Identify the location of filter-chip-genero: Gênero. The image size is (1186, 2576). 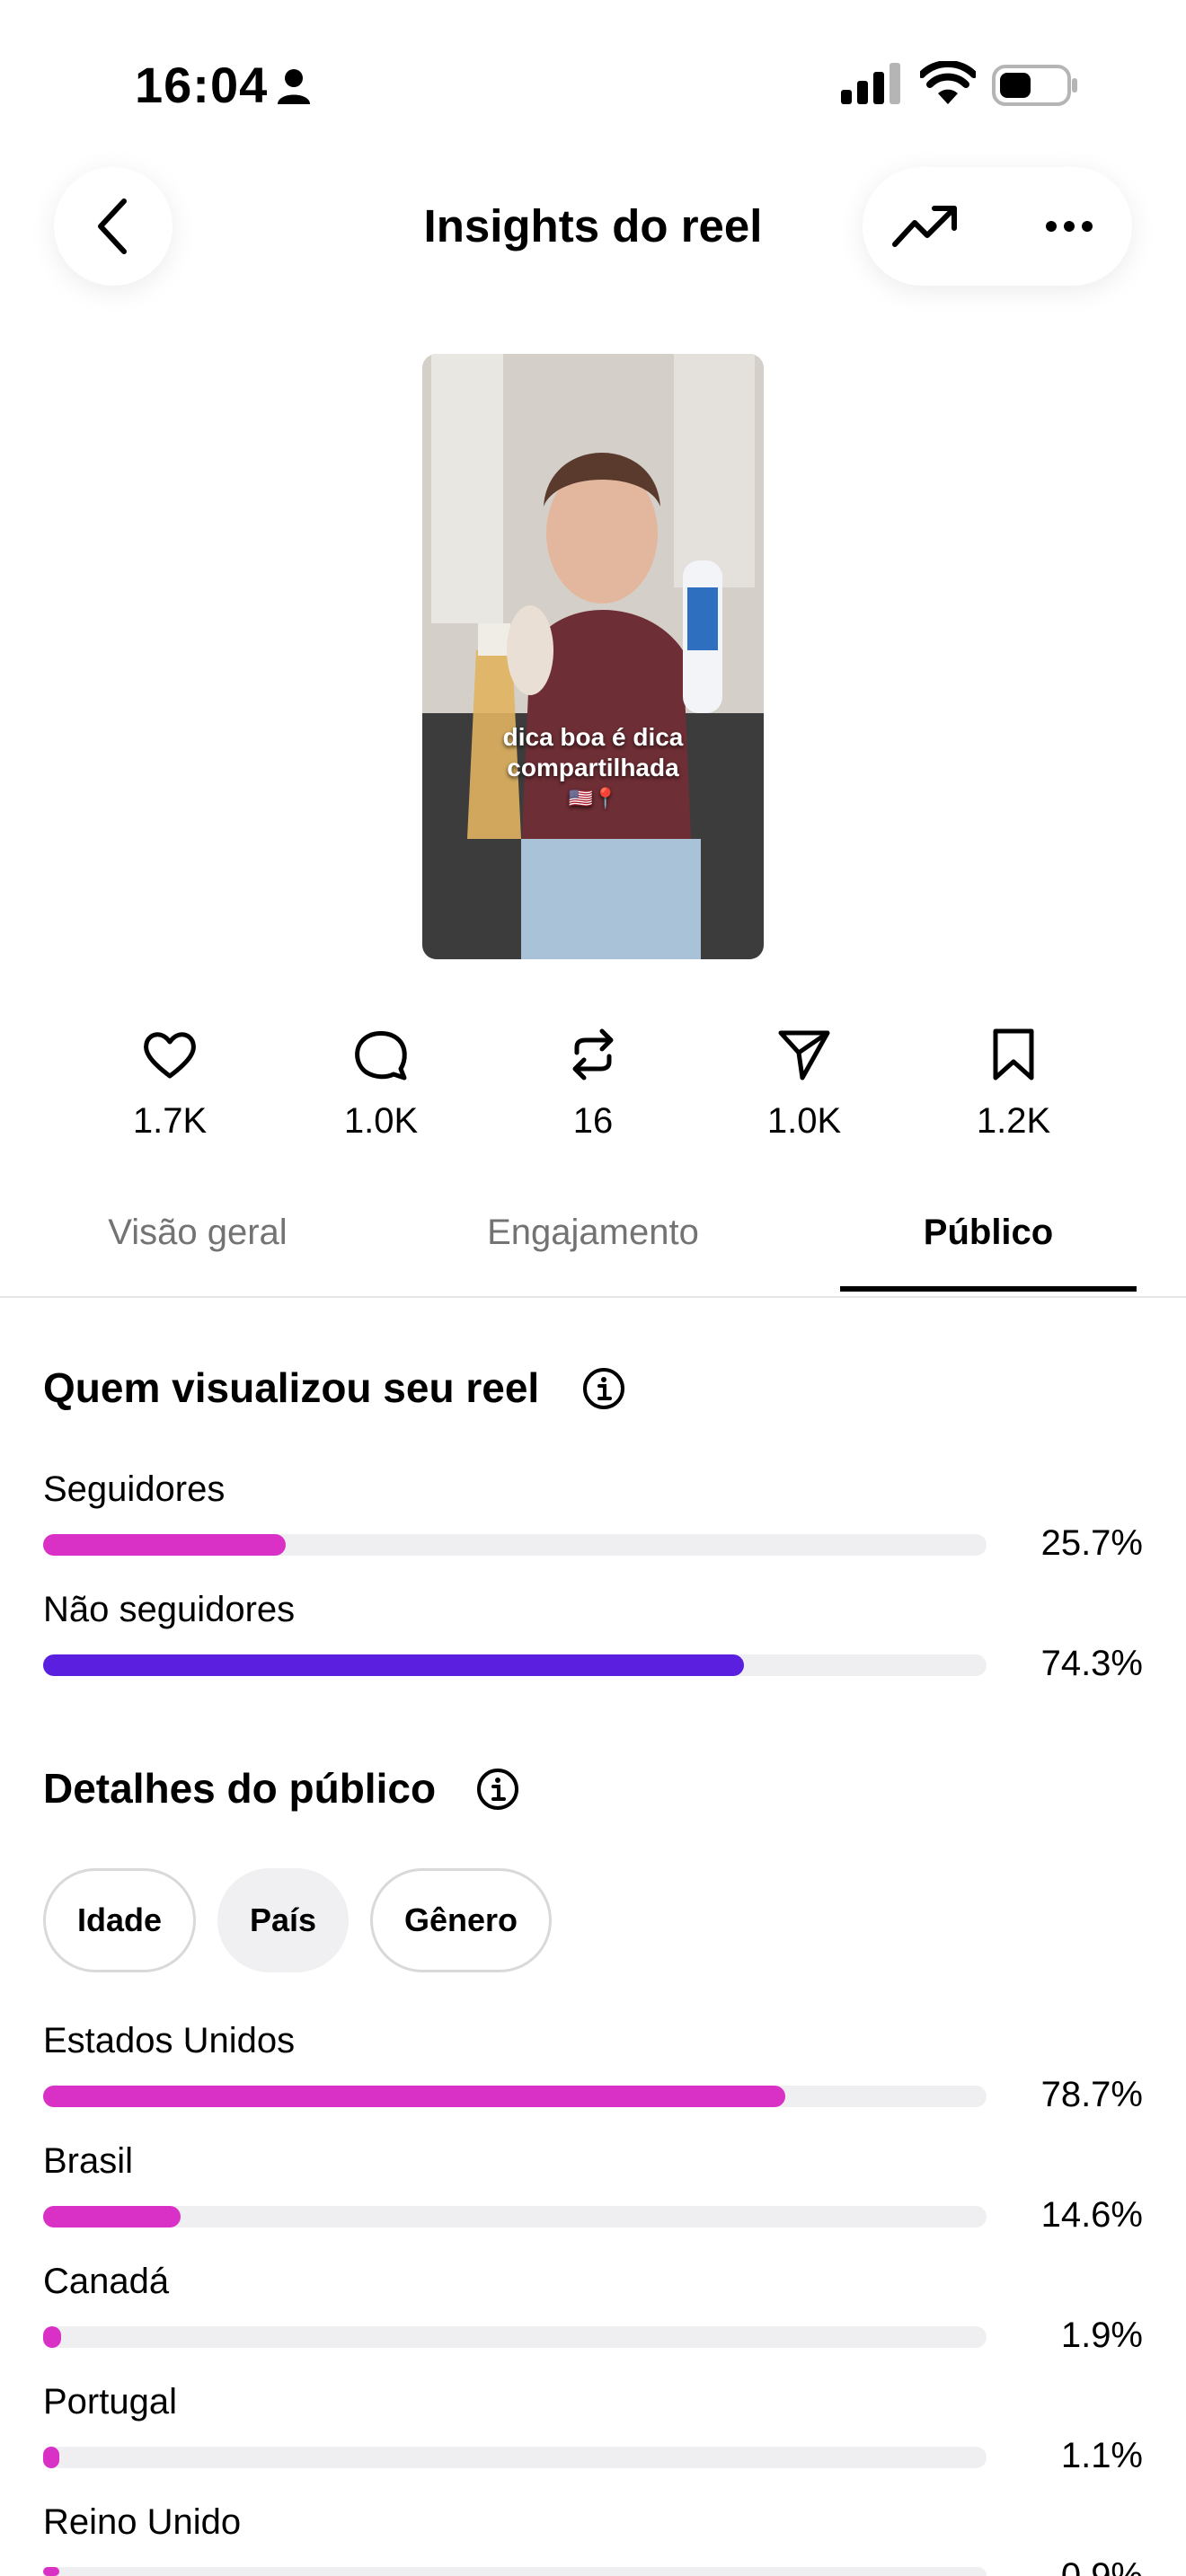
(461, 1920).